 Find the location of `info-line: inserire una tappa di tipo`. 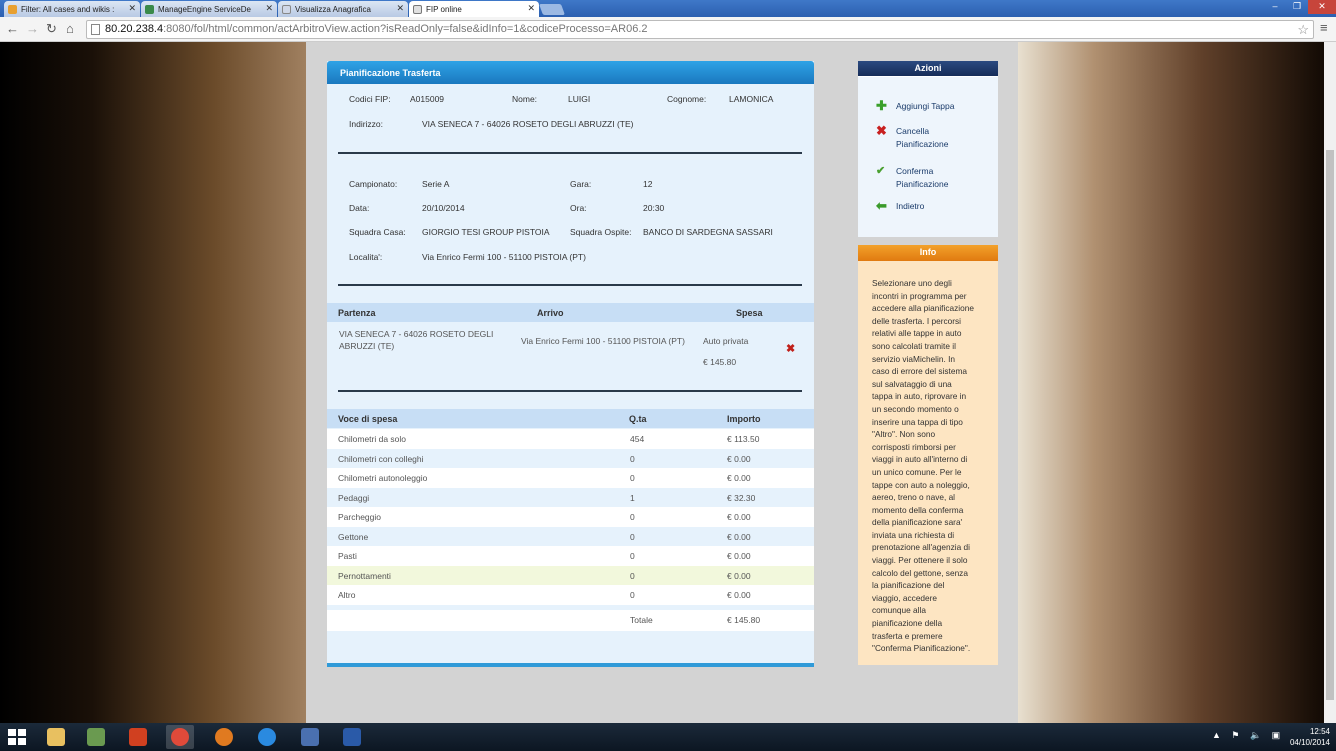

info-line: inserire una tappa di tipo is located at coordinates (917, 421).